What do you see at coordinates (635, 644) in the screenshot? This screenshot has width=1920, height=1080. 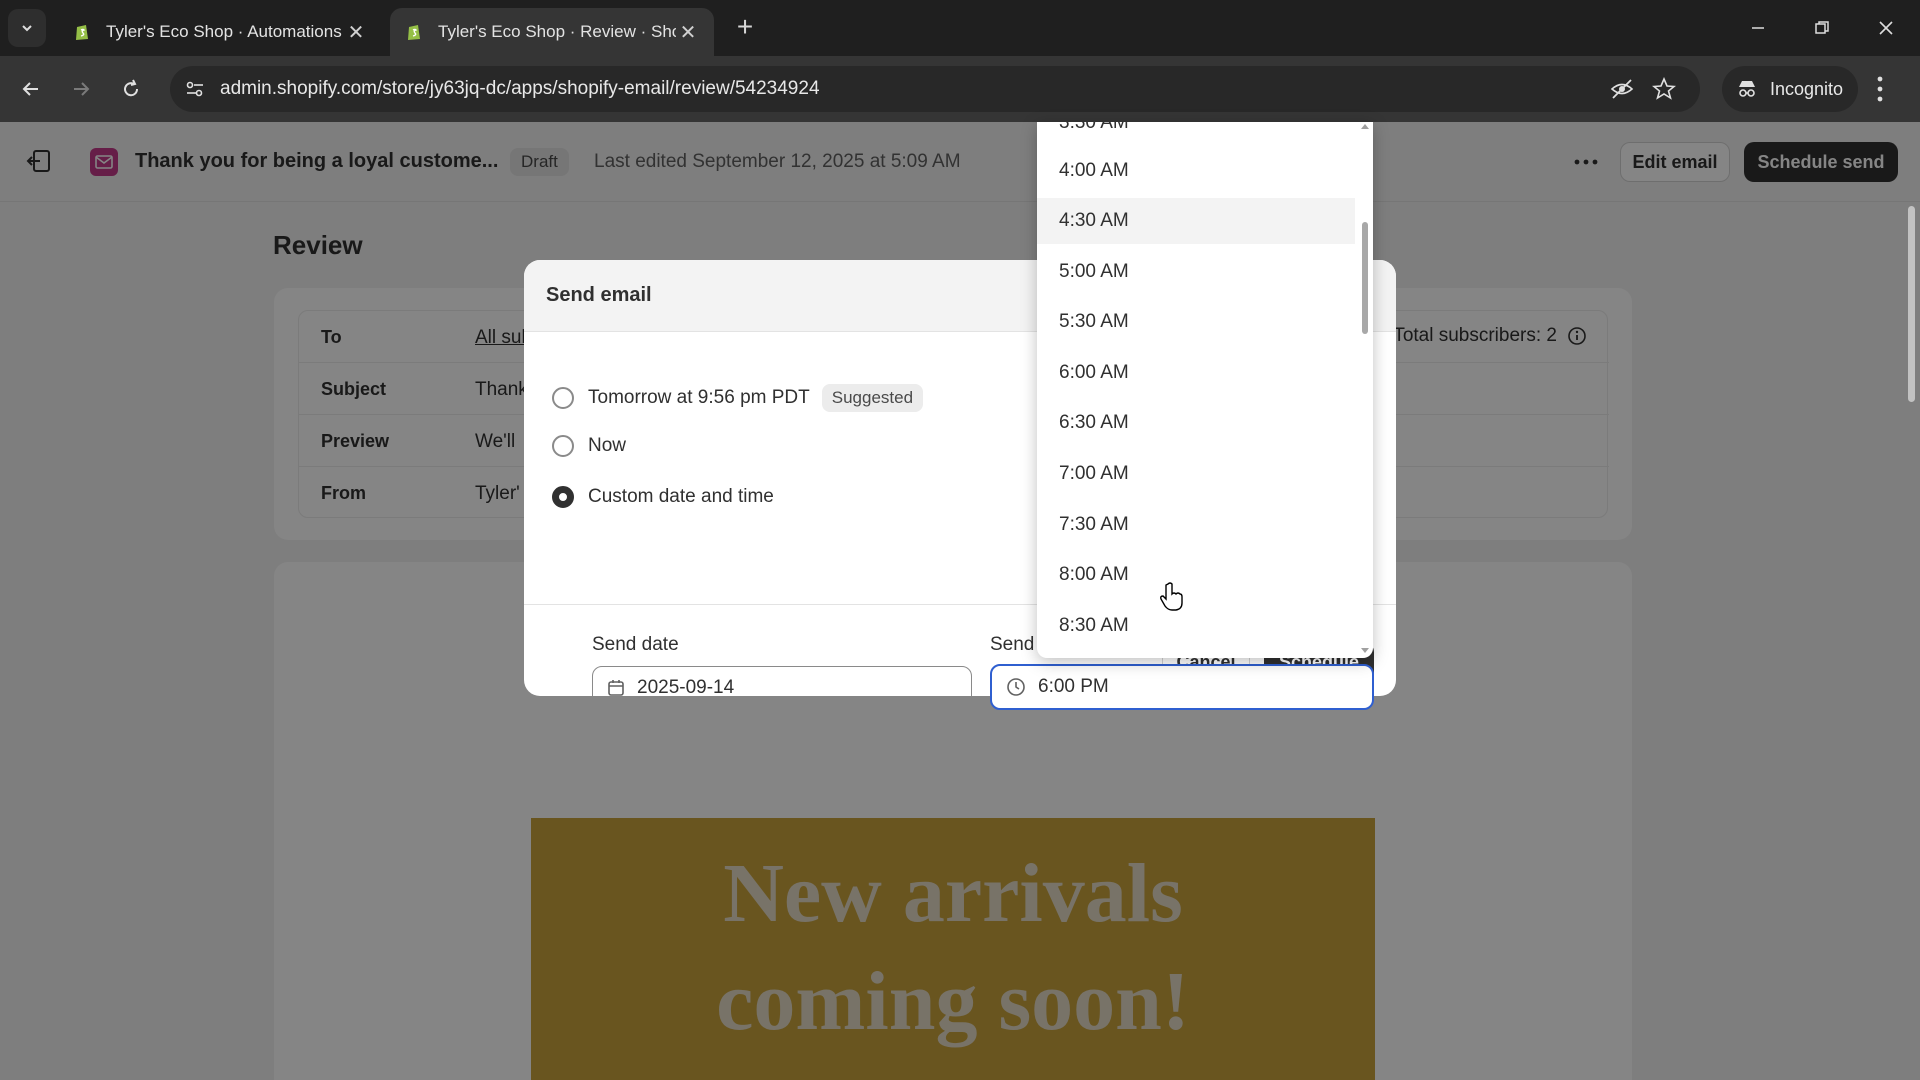 I see `send-date-label: Send date` at bounding box center [635, 644].